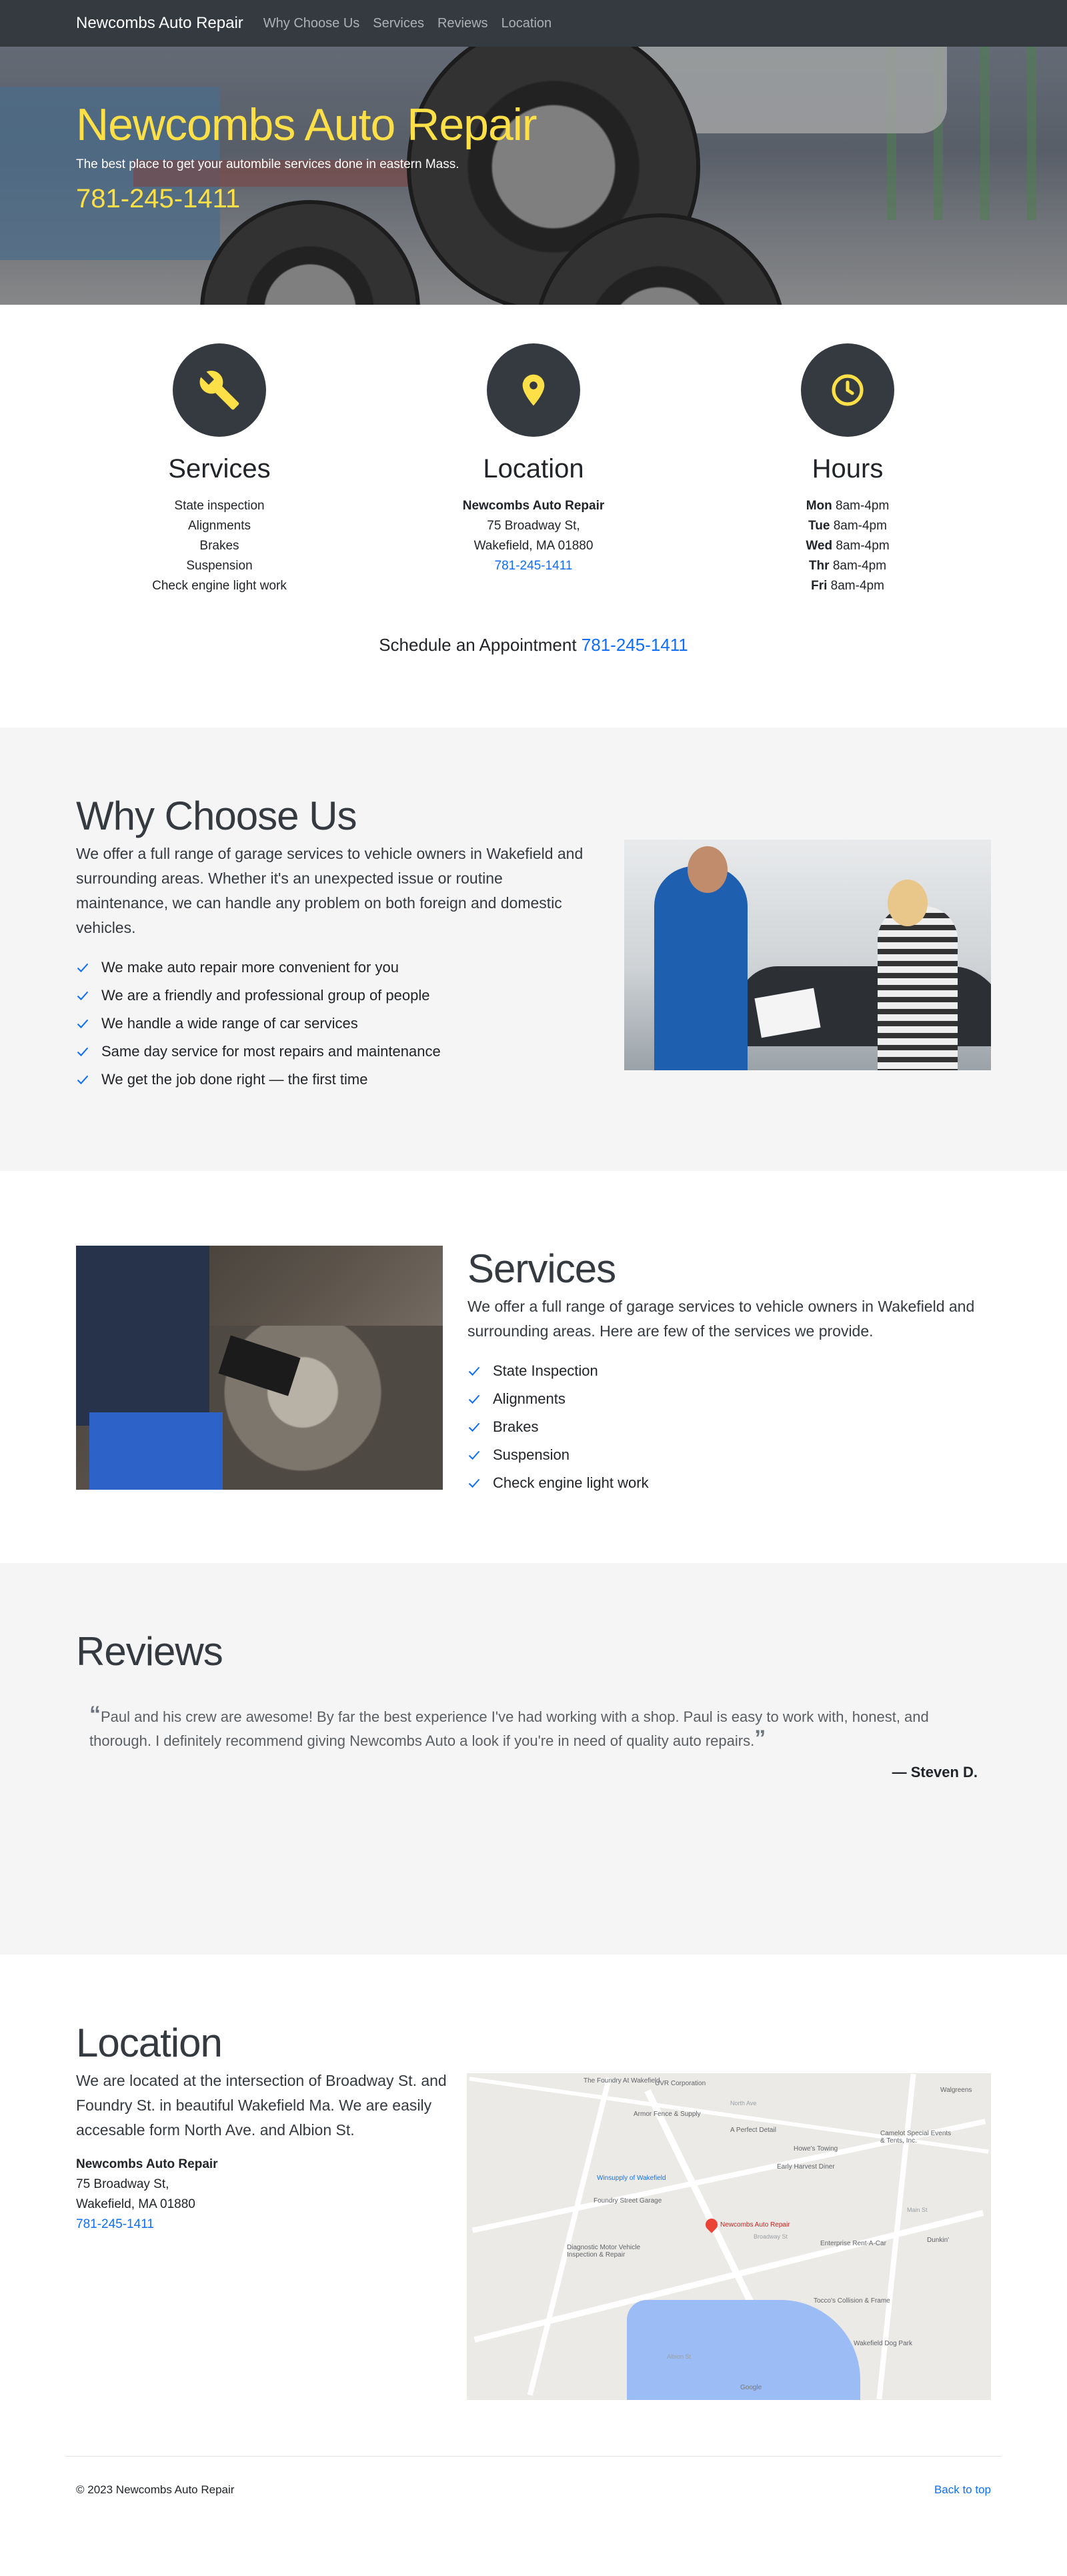 The image size is (1067, 2576). What do you see at coordinates (219, 546) in the screenshot?
I see `feature-services-item: Brakes` at bounding box center [219, 546].